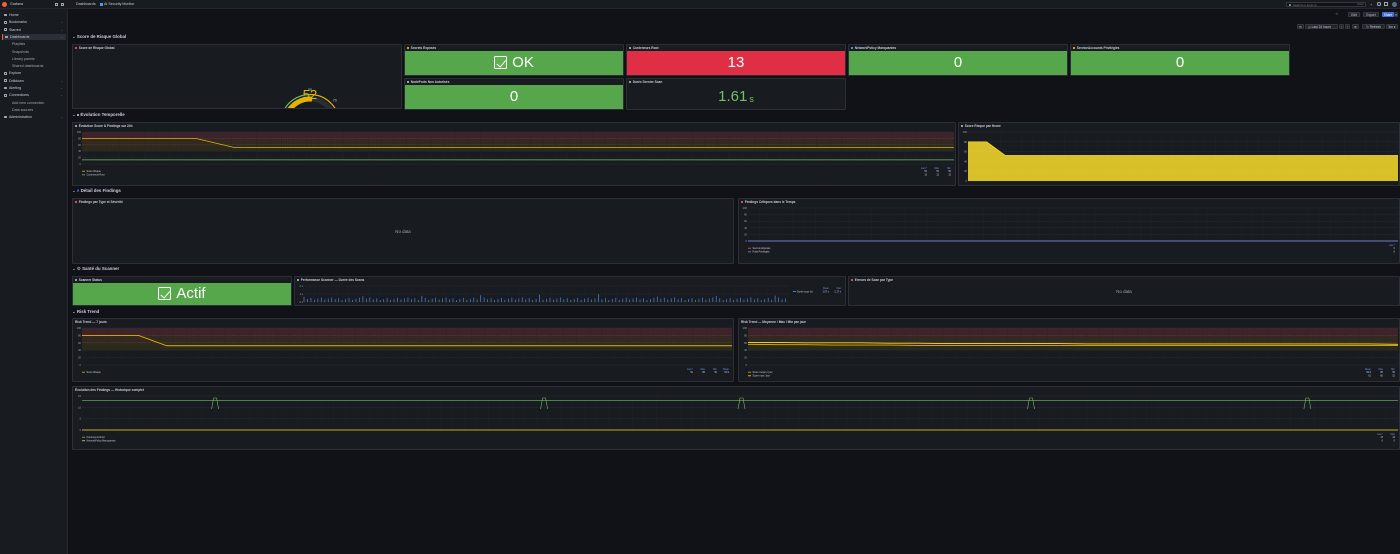 The height and width of the screenshot is (554, 1400). I want to click on sidebar-item-starred: Starred ⌄, so click(34, 30).